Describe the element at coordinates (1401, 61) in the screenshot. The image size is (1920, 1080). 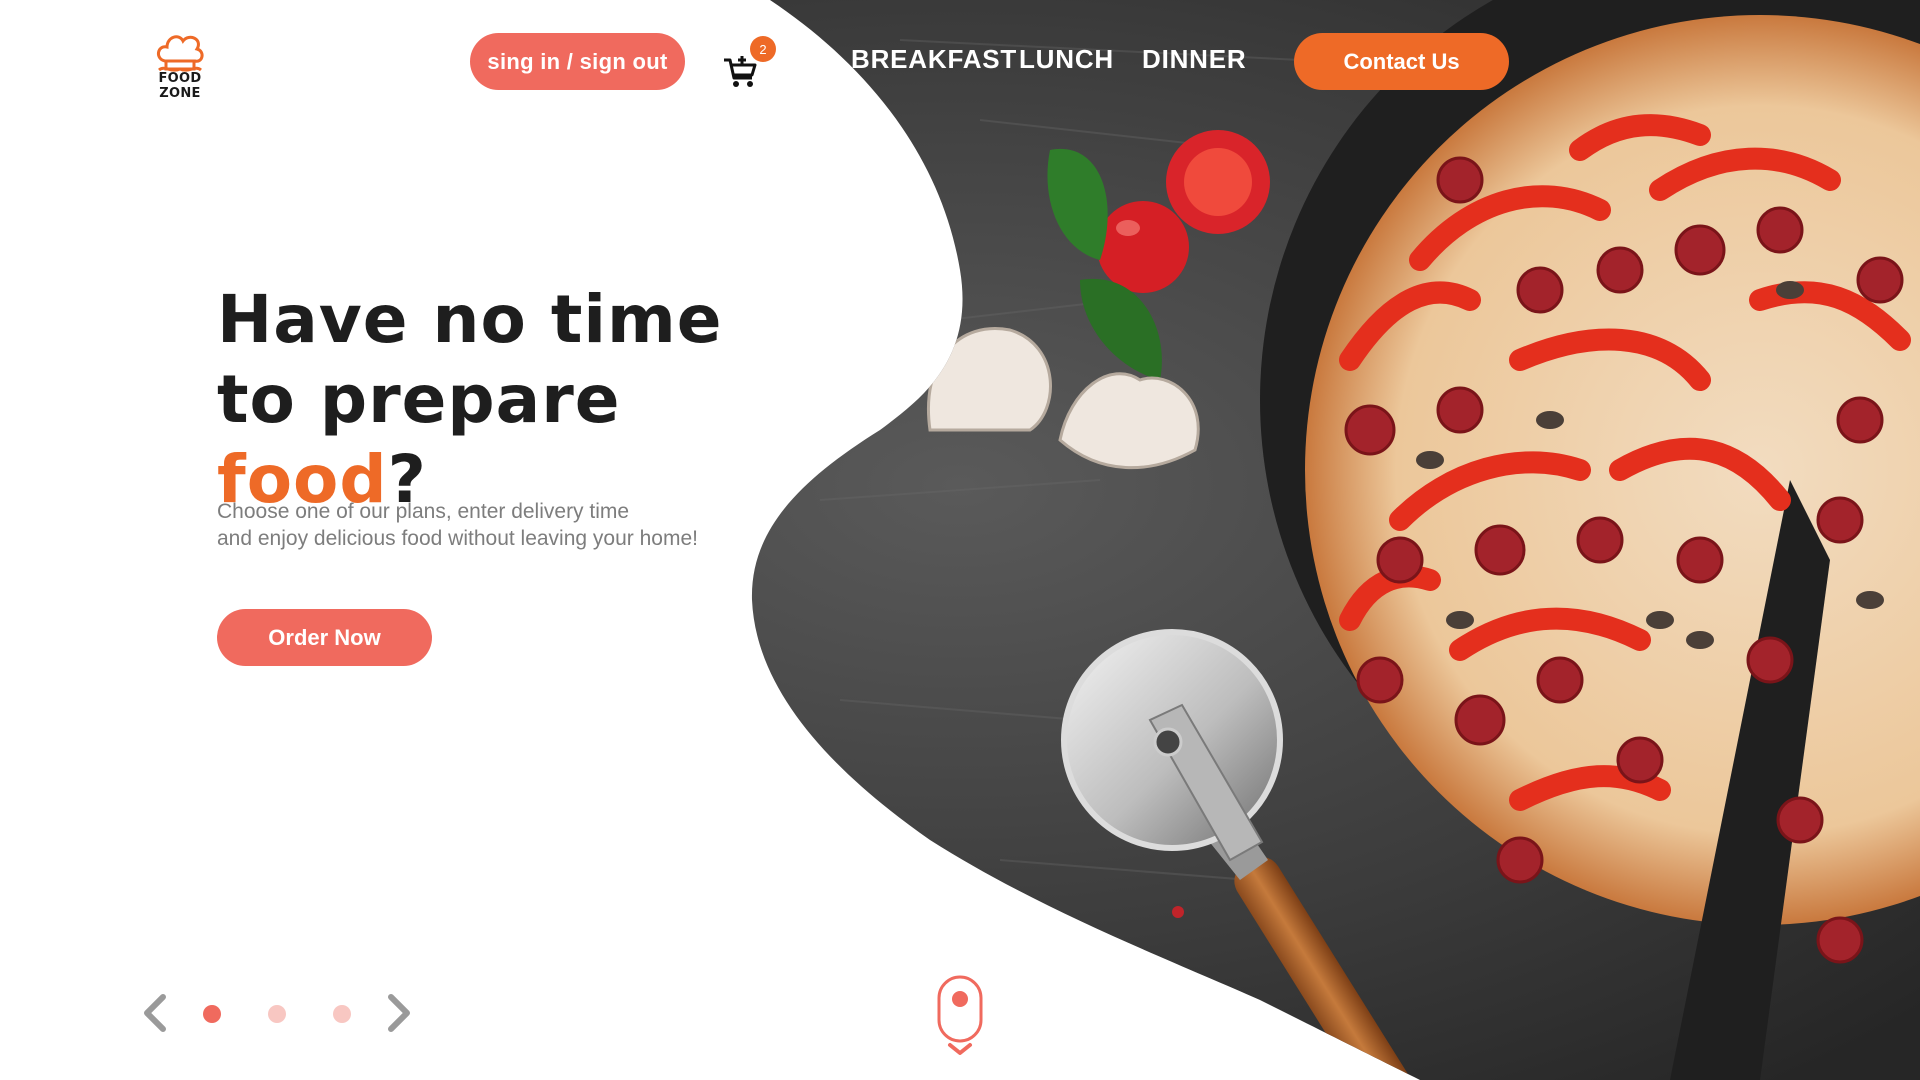
I see `contact-button: Contact Us` at that location.